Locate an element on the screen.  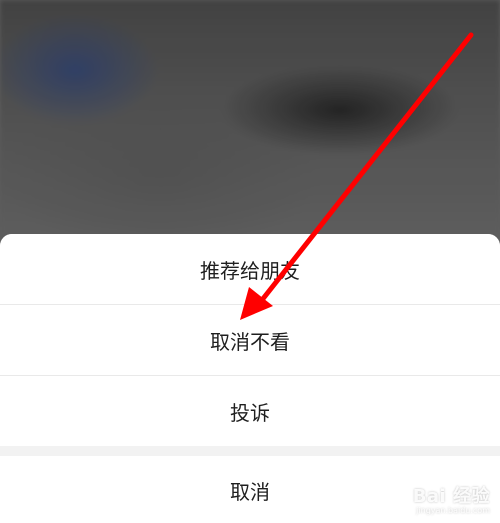
stop-watching-label: 取消不看 is located at coordinates (250, 341).